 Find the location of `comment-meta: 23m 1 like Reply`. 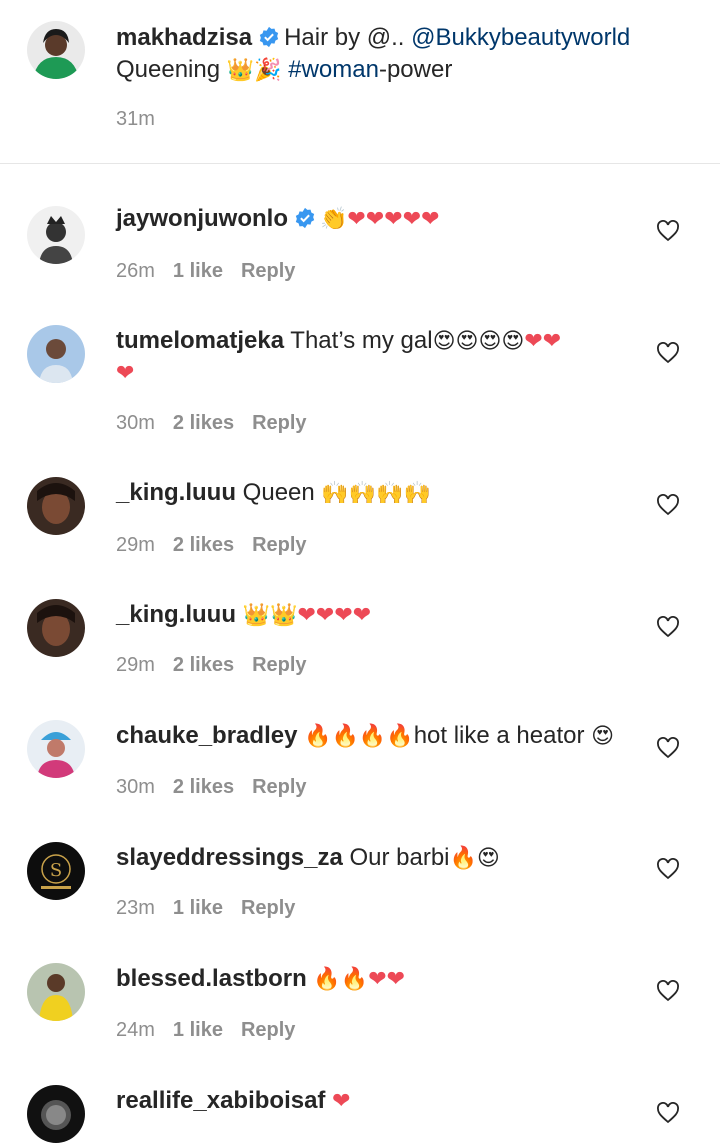

comment-meta: 23m 1 like Reply is located at coordinates (214, 908).